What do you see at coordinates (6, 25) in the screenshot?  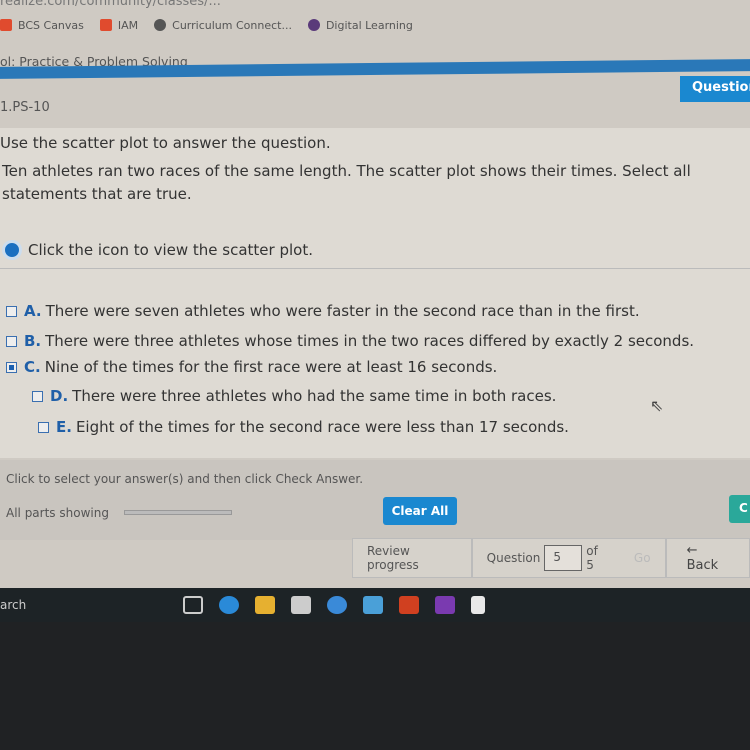 I see `canvas-icon` at bounding box center [6, 25].